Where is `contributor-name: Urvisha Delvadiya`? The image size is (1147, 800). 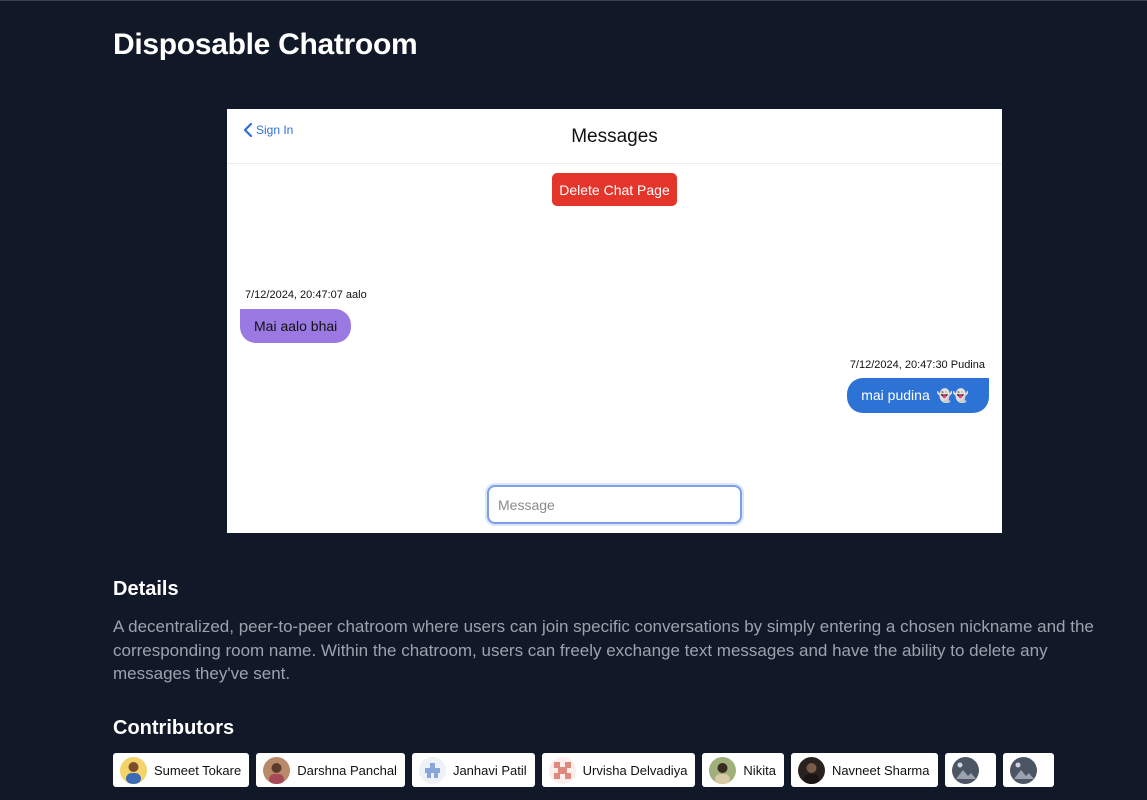
contributor-name: Urvisha Delvadiya is located at coordinates (635, 770).